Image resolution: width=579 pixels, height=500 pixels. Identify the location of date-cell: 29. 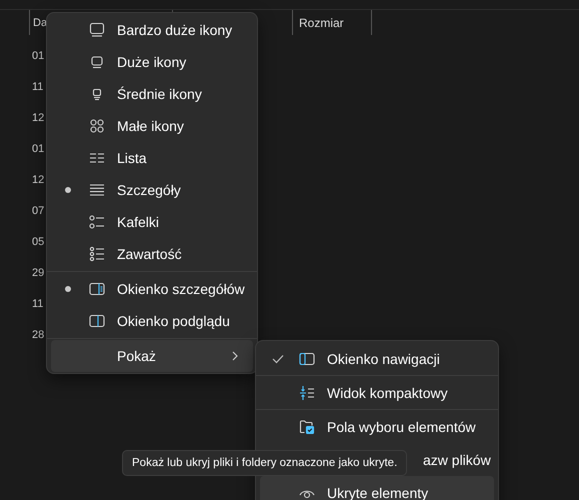
(38, 272).